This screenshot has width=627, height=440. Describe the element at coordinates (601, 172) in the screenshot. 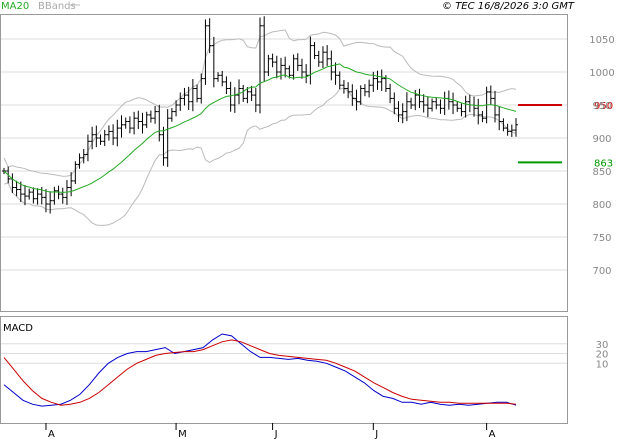

I see `price-tick-label: 850` at that location.